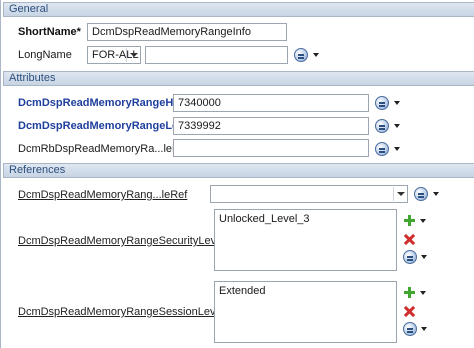 The height and width of the screenshot is (348, 474). Describe the element at coordinates (309, 194) in the screenshot. I see `memory-range-ref-select` at that location.